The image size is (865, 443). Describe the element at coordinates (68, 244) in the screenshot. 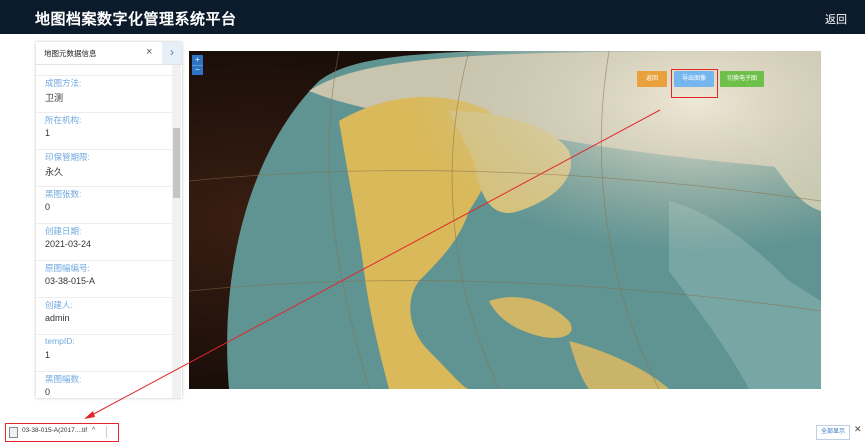

I see `field-value: 2021-03-24` at that location.